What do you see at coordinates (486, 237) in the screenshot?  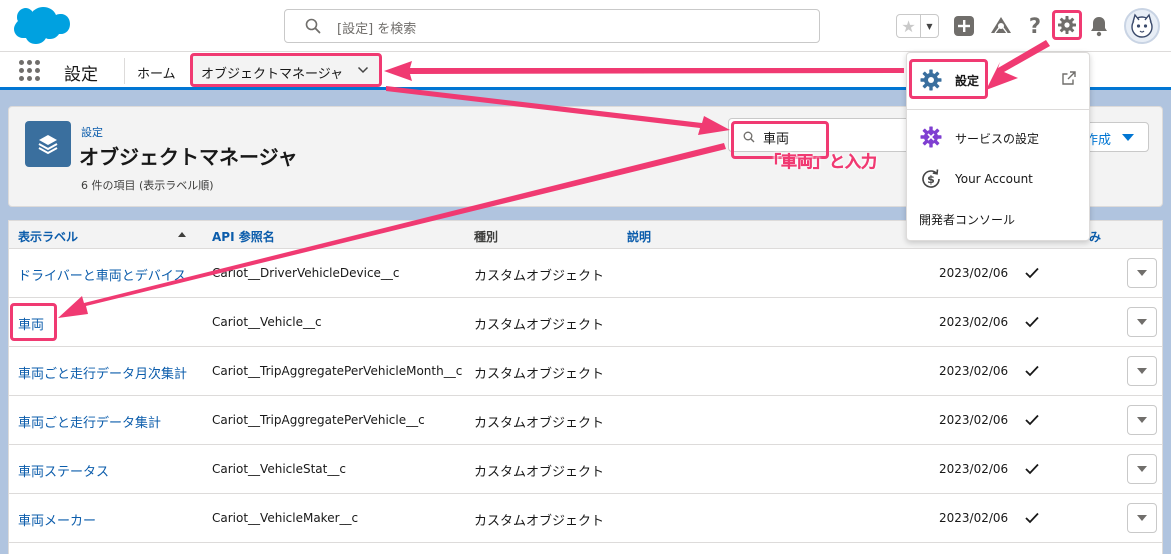 I see `column-type: 種別` at bounding box center [486, 237].